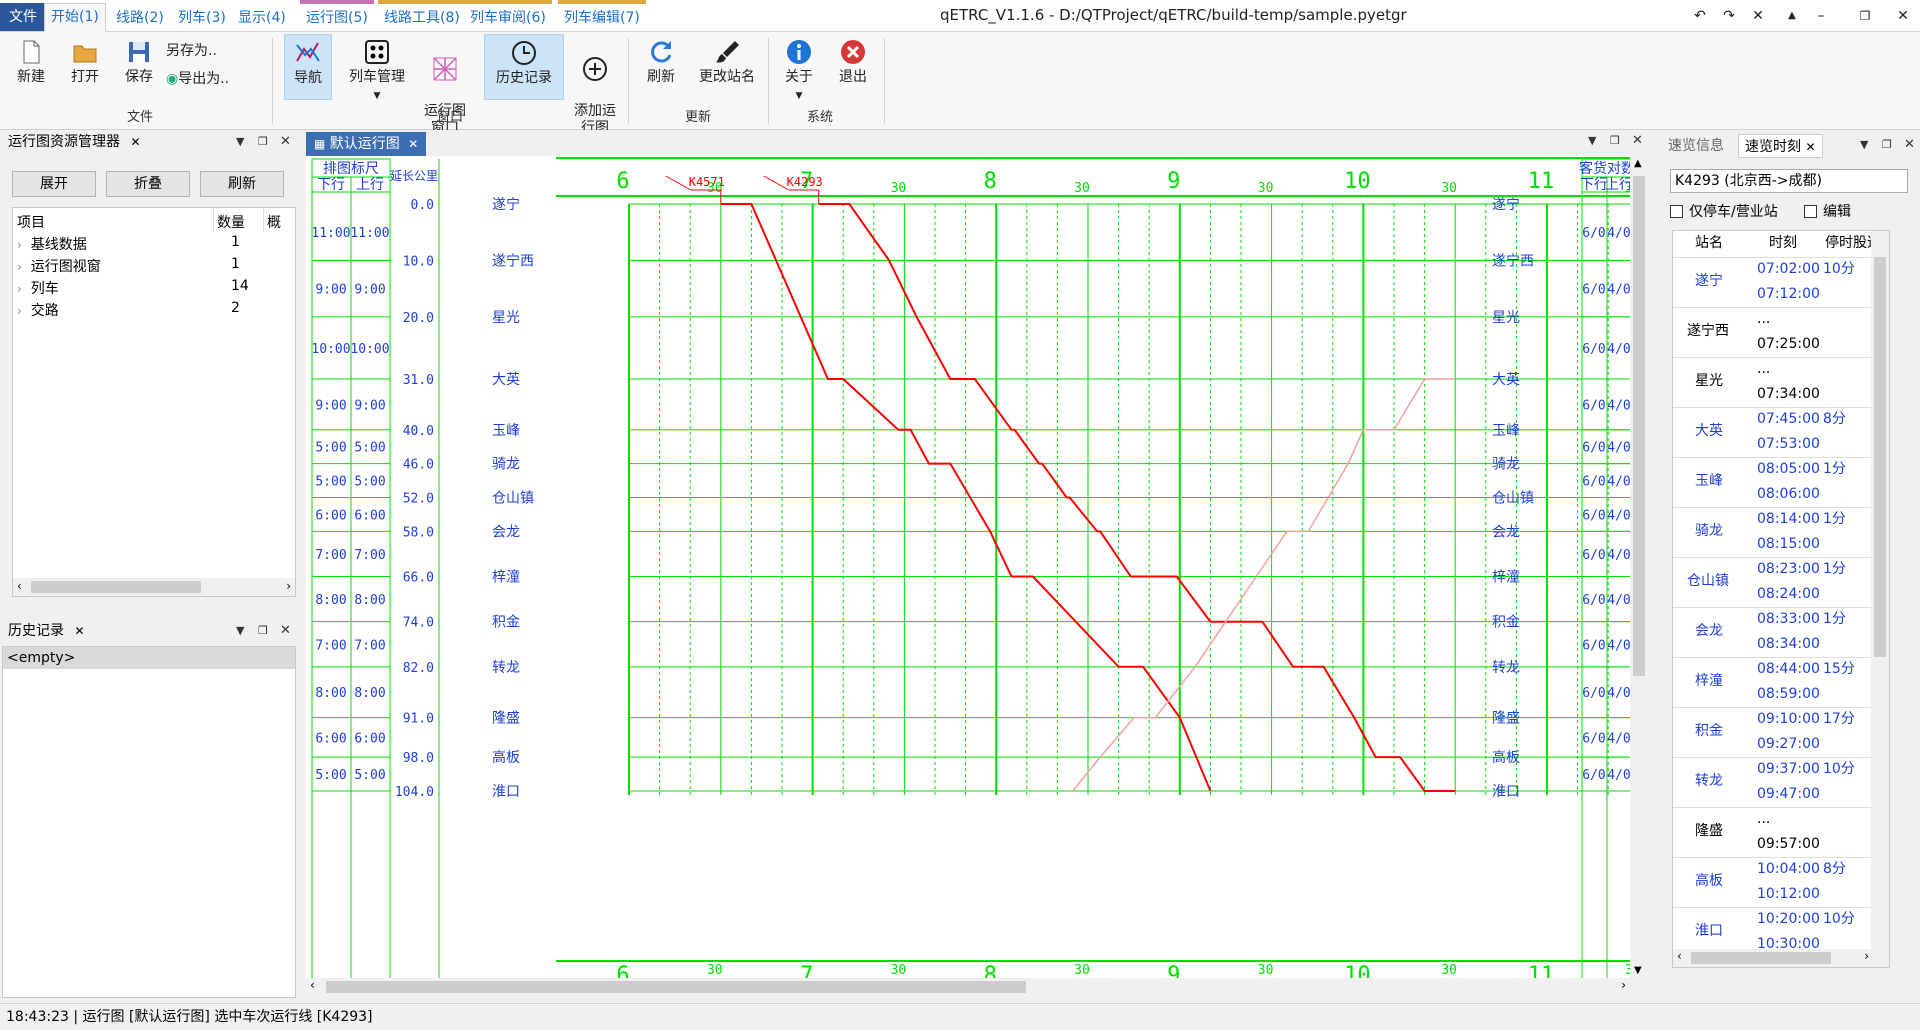  Describe the element at coordinates (308, 67) in the screenshot. I see `navigation-button: 导航` at that location.